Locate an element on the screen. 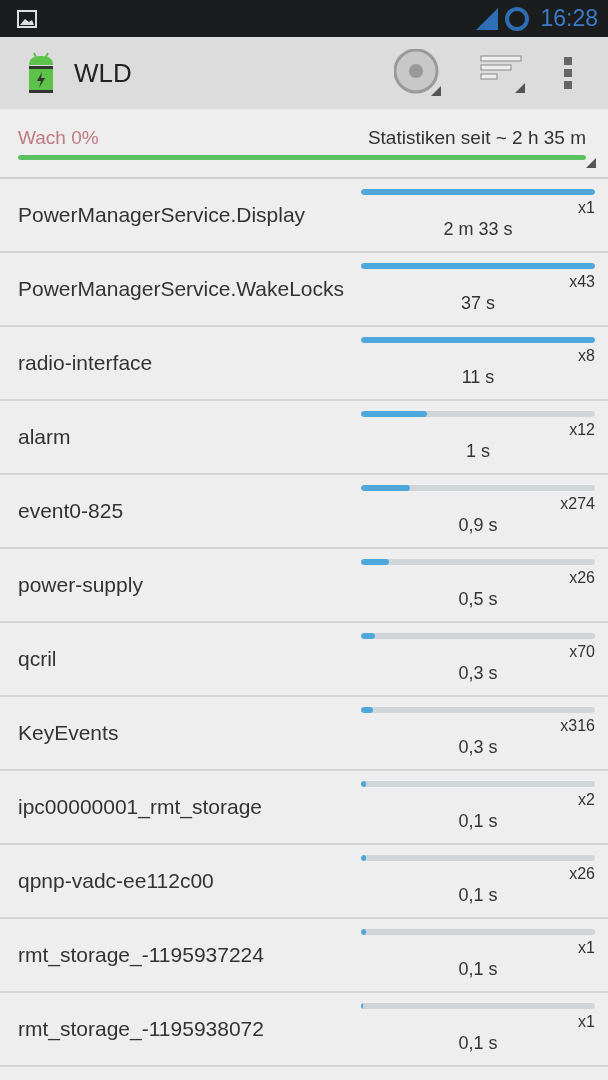 Image resolution: width=608 pixels, height=1080 pixels. wakelock-name: rmt_storage_-1195937224 is located at coordinates (141, 955).